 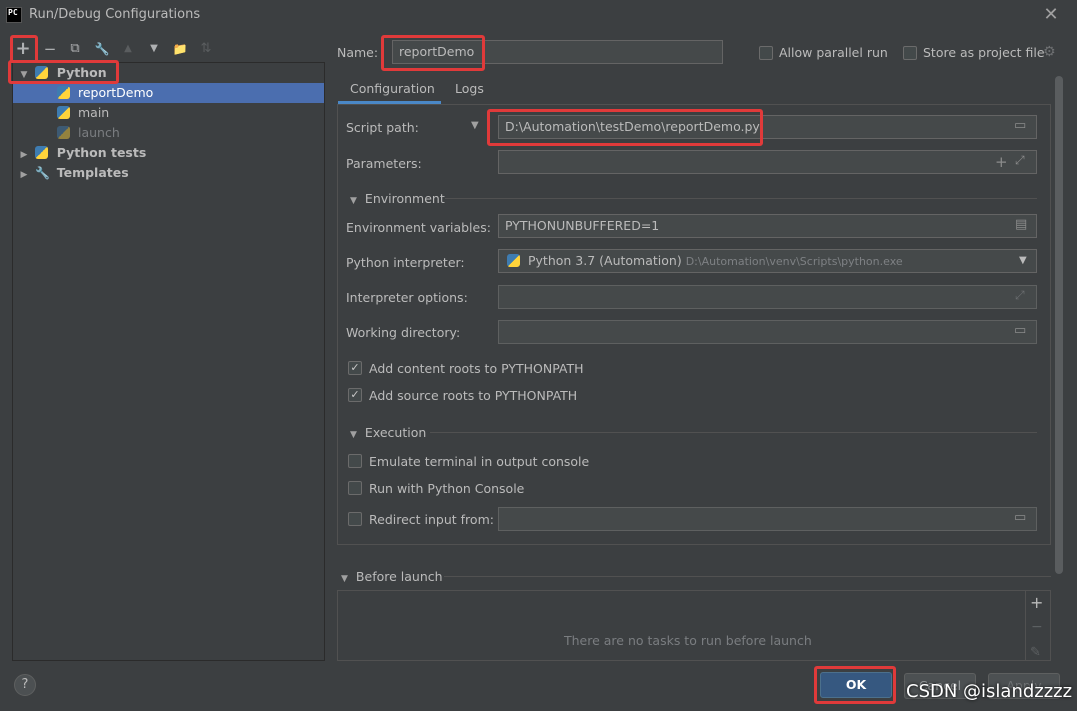 I want to click on remove-task-icon: −, so click(x=1037, y=627).